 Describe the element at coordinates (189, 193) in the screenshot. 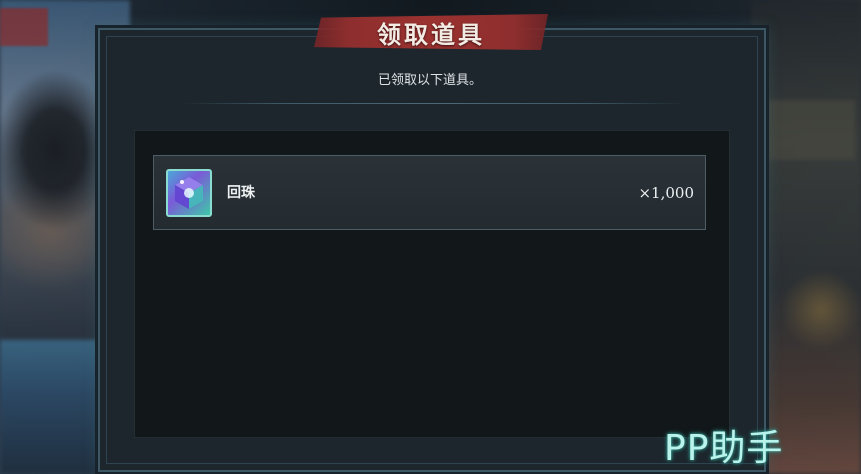

I see `orb-crystal-icon` at that location.